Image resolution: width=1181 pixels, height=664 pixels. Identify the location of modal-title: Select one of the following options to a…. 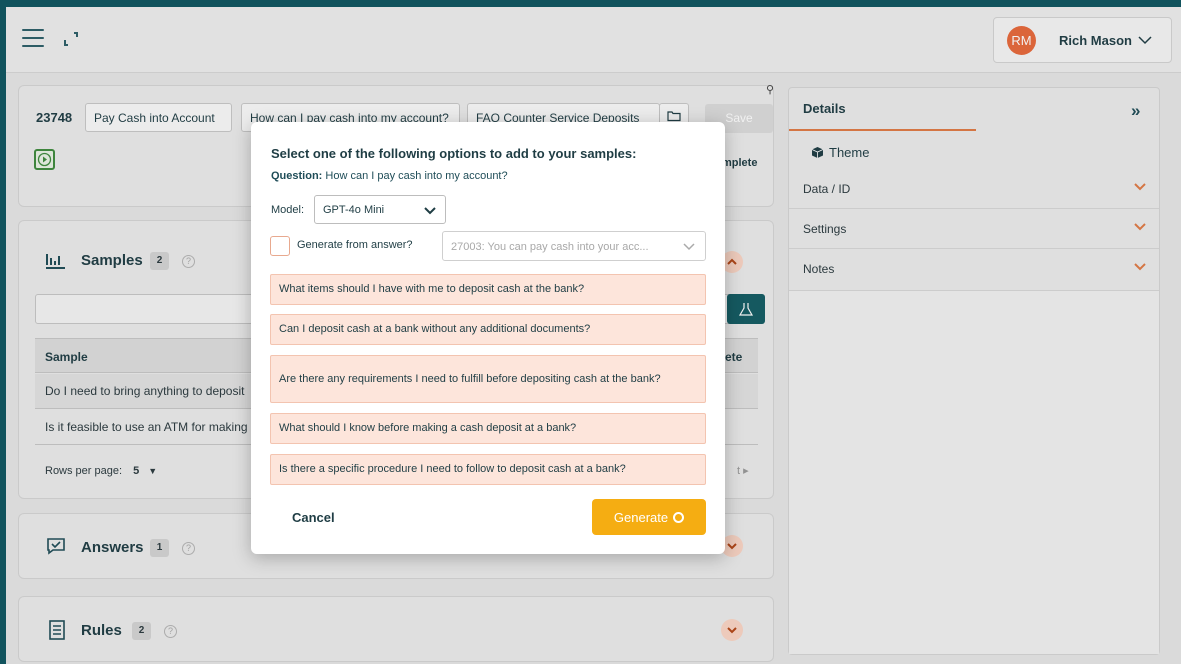
(454, 153).